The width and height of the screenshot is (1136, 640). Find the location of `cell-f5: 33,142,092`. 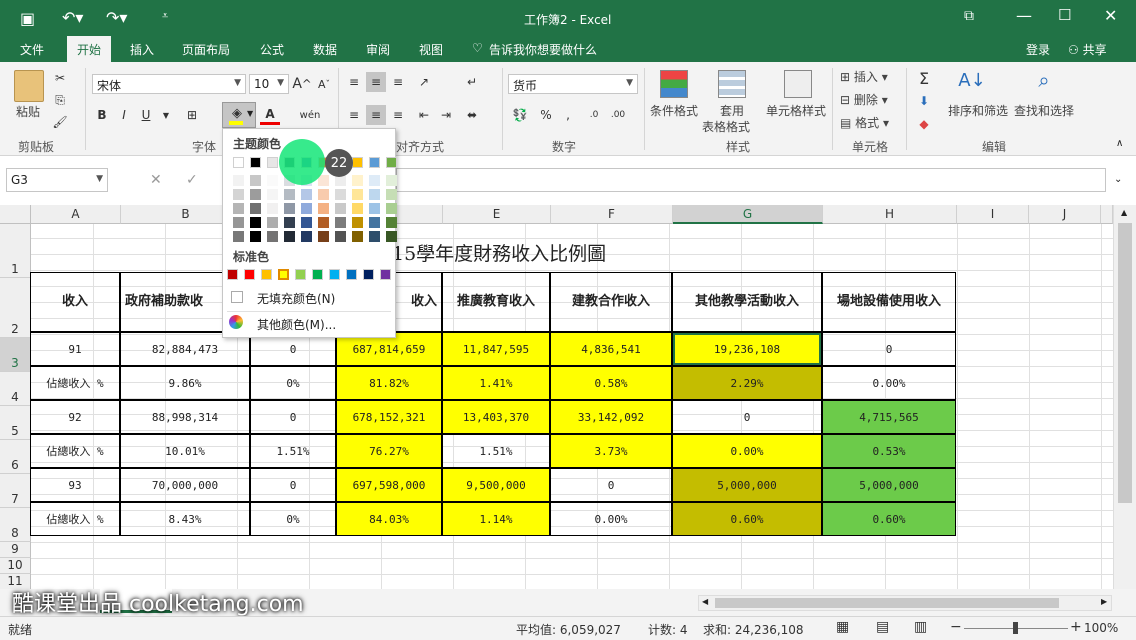

cell-f5: 33,142,092 is located at coordinates (611, 417).